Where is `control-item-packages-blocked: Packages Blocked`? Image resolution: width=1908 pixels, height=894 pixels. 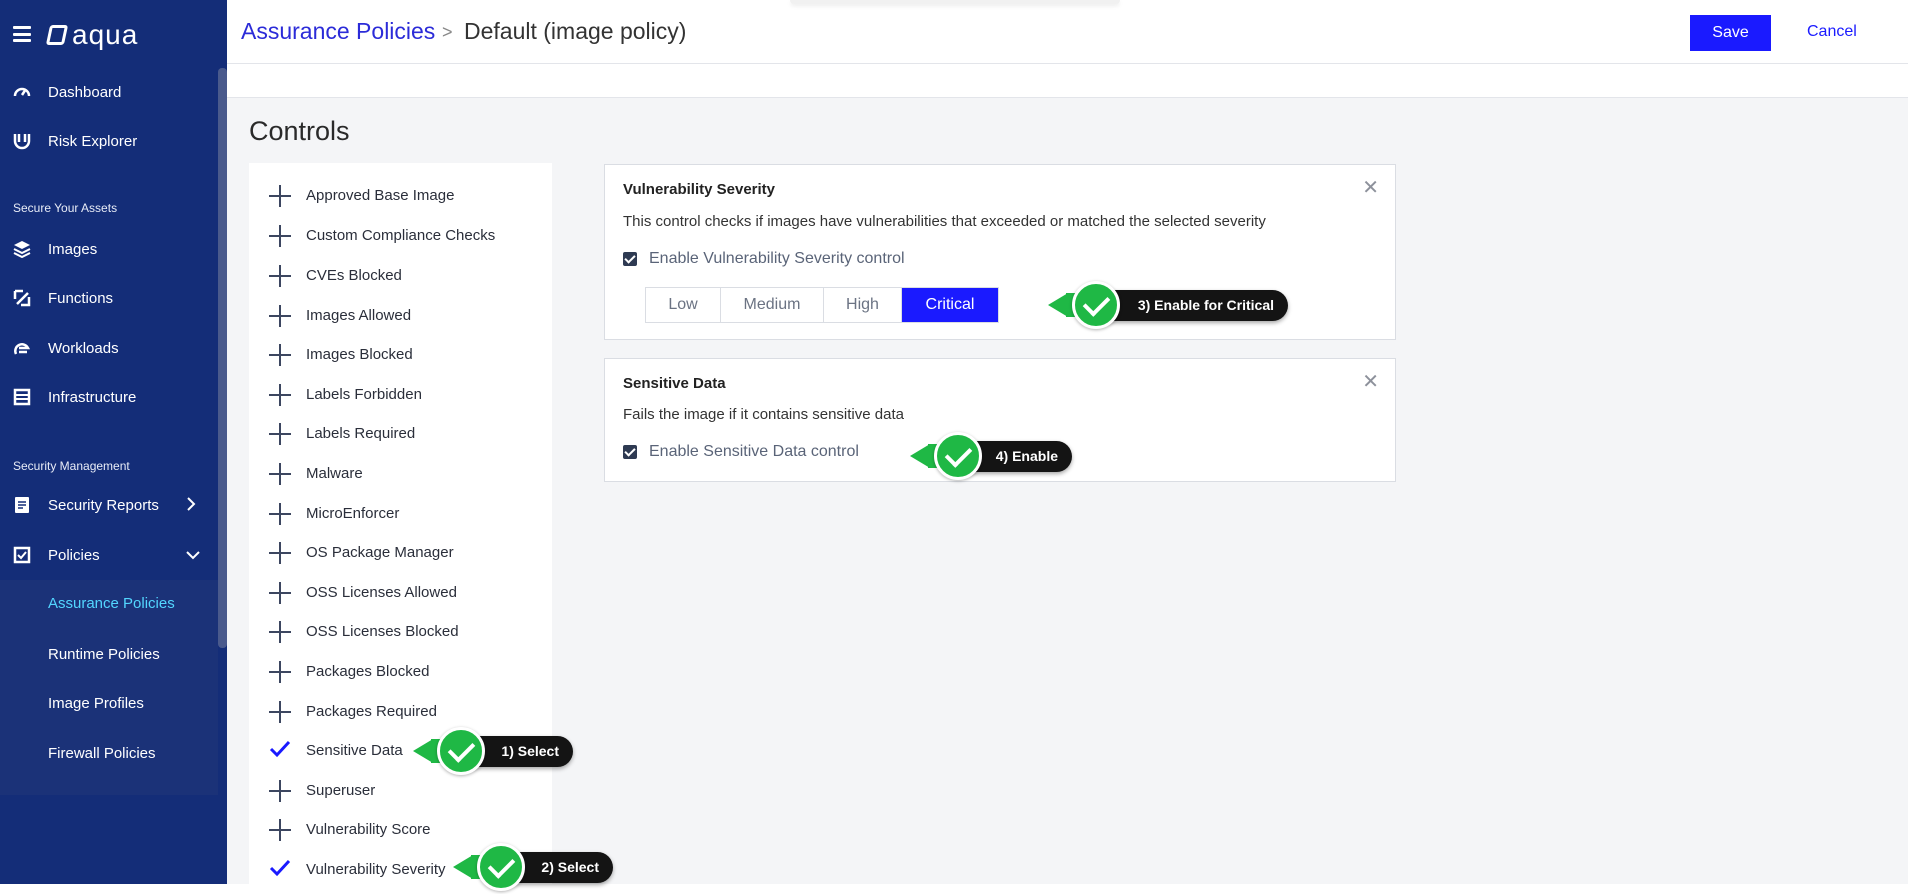 control-item-packages-blocked: Packages Blocked is located at coordinates (400, 672).